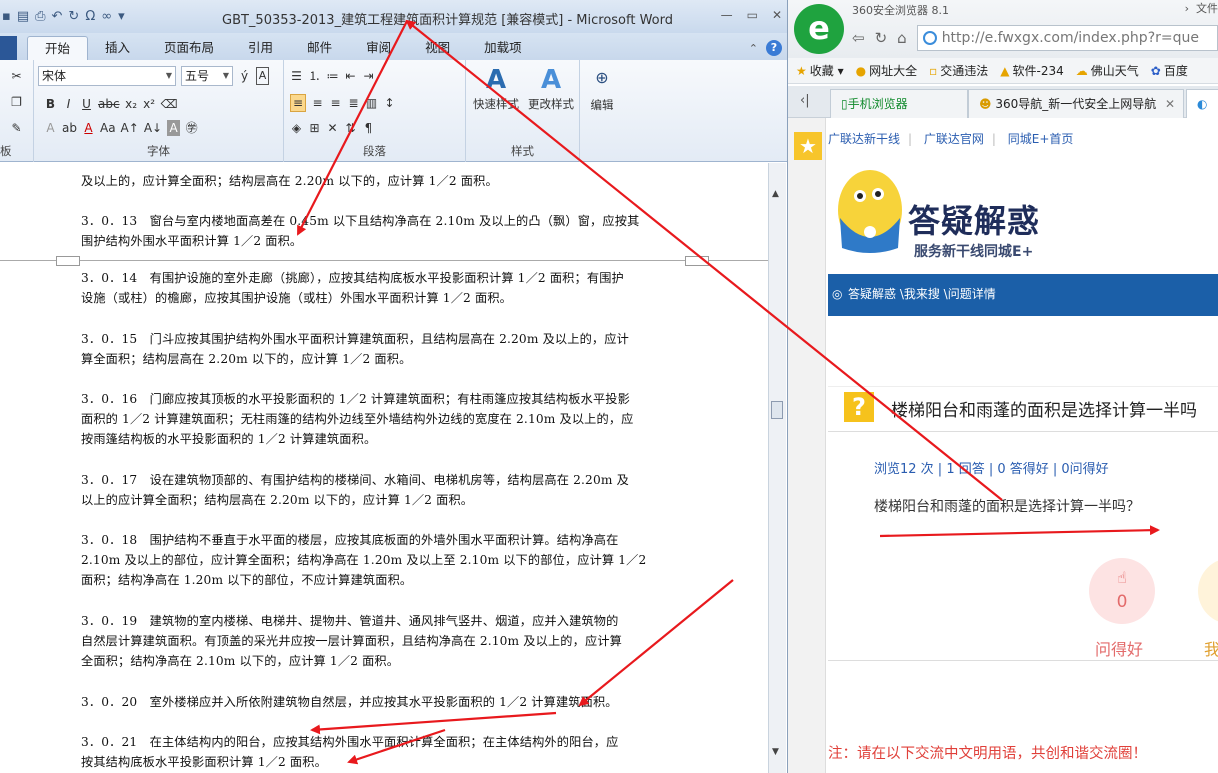  Describe the element at coordinates (69, 128) in the screenshot. I see `highlight-icon: ab` at that location.